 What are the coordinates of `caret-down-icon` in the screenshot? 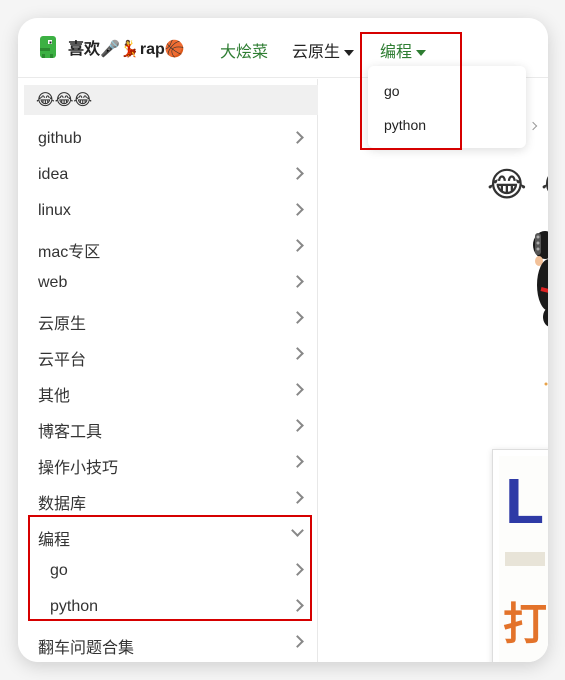 It's located at (349, 52).